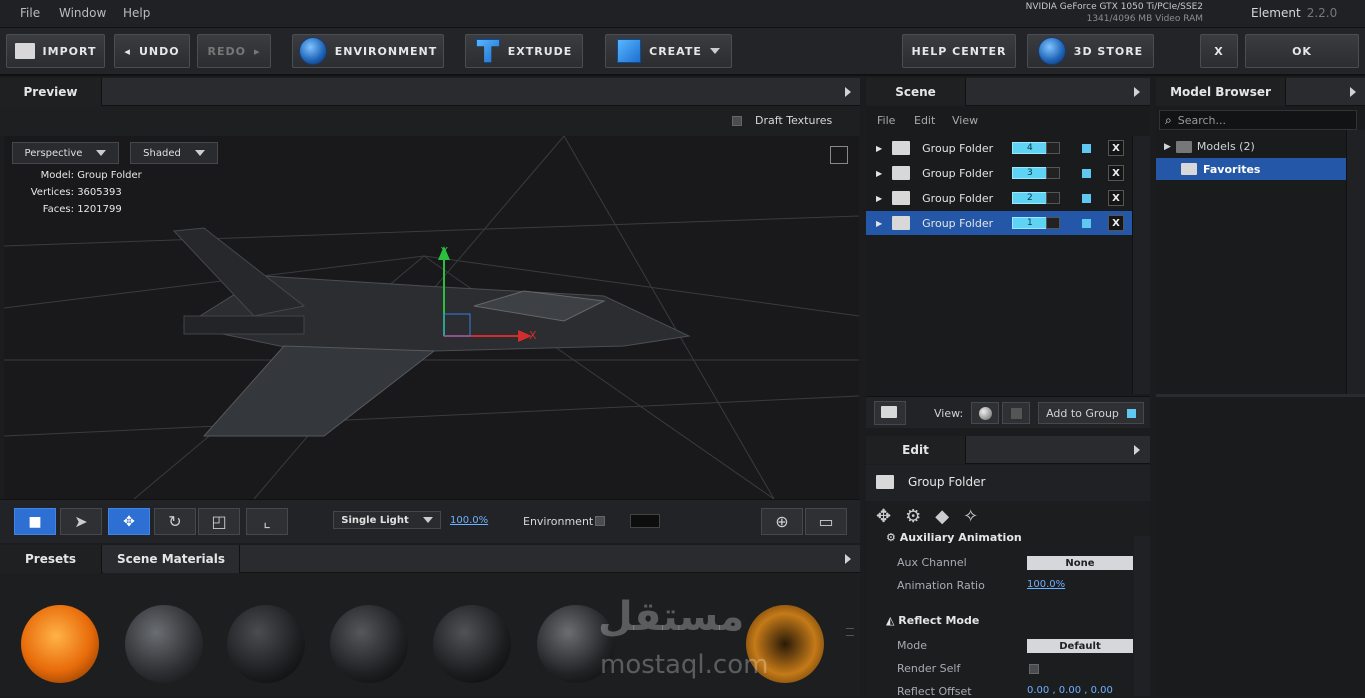  What do you see at coordinates (1219, 51) in the screenshot?
I see `cancel-button: X` at bounding box center [1219, 51].